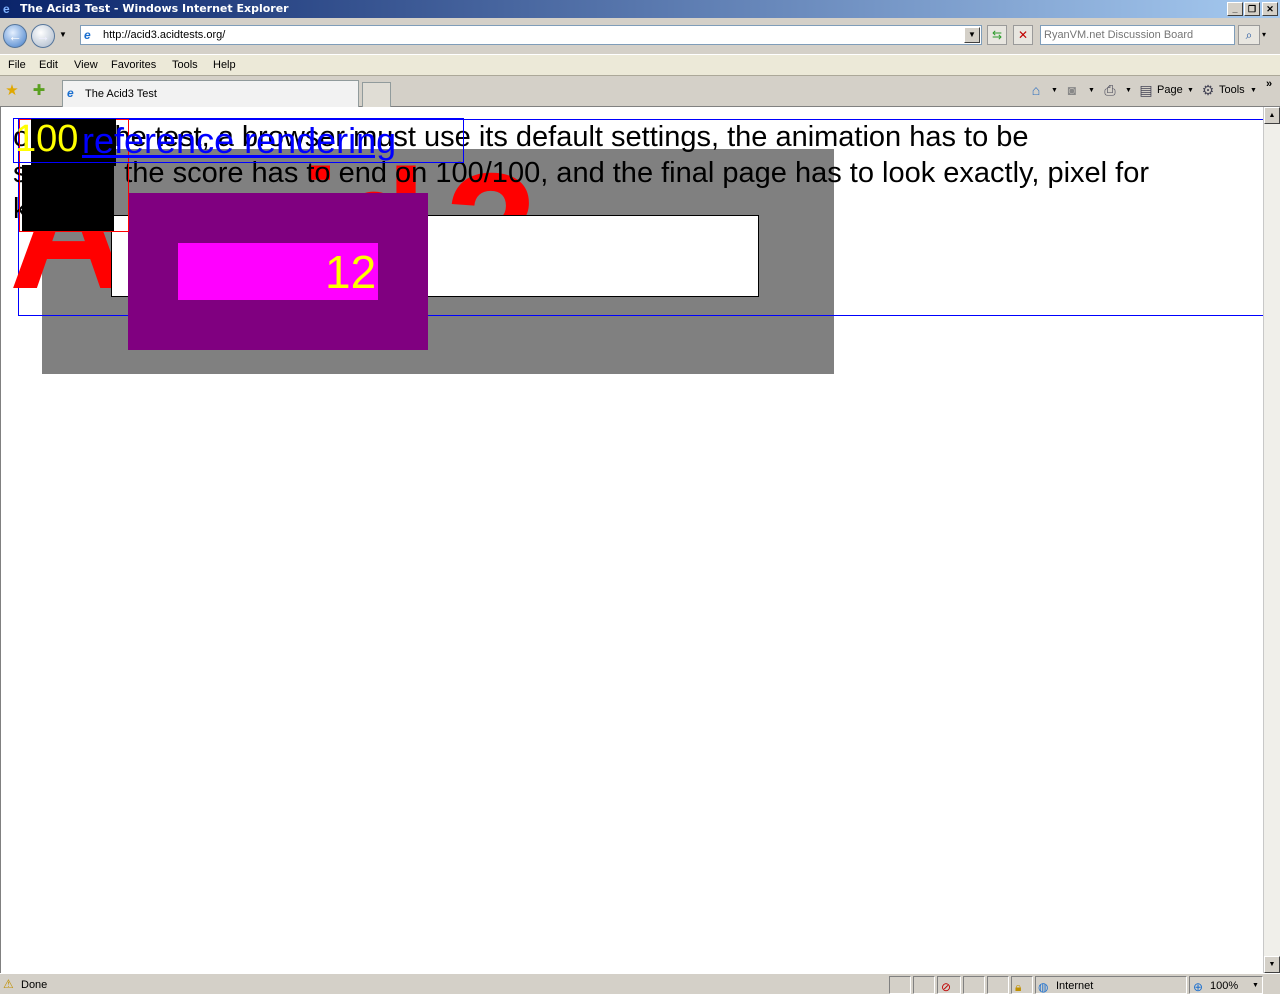 This screenshot has width=1280, height=994. Describe the element at coordinates (1272, 964) in the screenshot. I see `scroll-down-icon: ▼` at that location.